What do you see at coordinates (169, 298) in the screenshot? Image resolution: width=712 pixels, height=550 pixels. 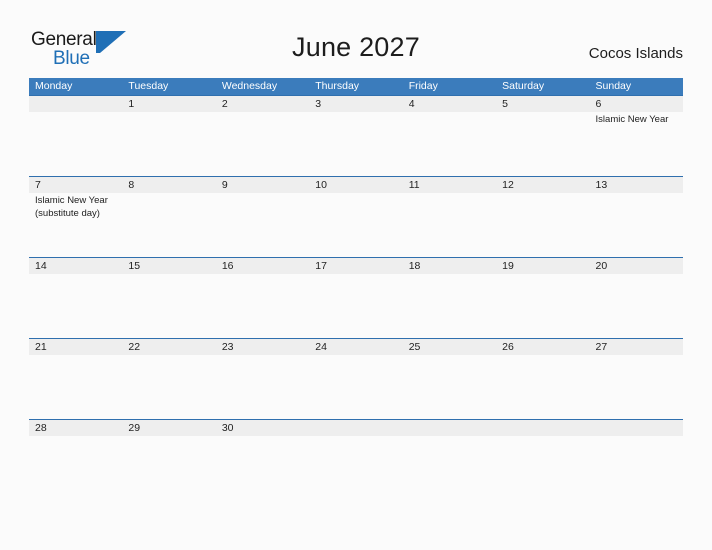 I see `calendar-day-cell: 15` at bounding box center [169, 298].